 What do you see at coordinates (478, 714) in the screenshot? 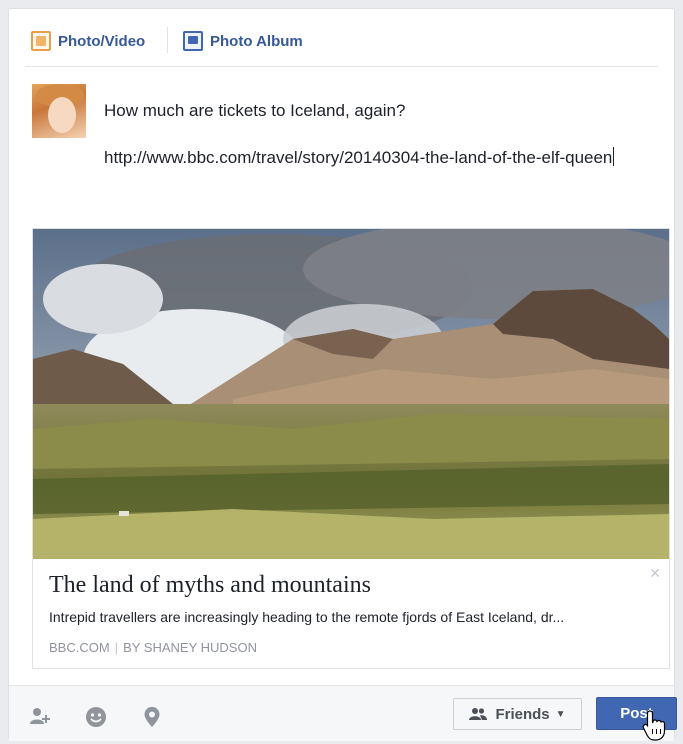
I see `friends-icon` at bounding box center [478, 714].